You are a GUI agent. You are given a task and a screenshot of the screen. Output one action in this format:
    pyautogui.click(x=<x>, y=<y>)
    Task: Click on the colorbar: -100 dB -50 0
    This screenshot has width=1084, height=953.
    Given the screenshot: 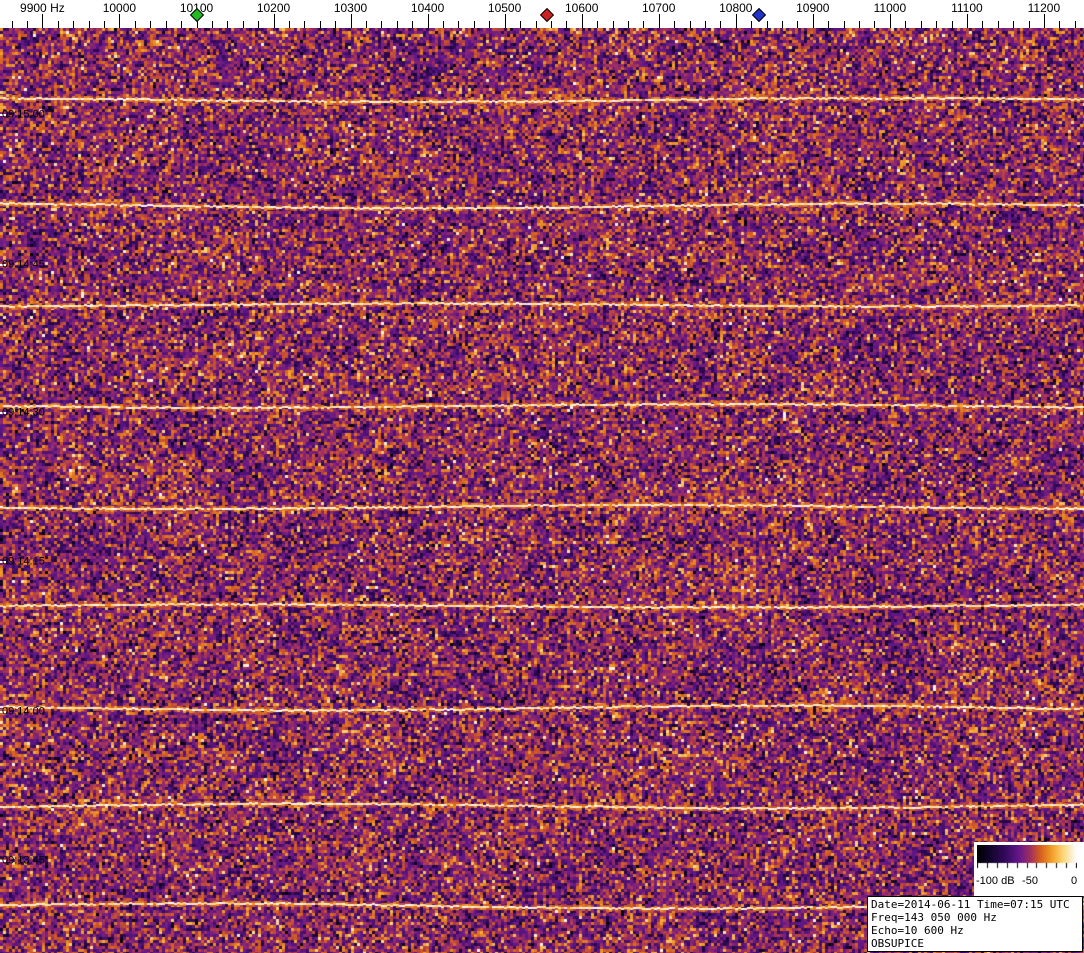 What is the action you would take?
    pyautogui.click(x=1029, y=869)
    